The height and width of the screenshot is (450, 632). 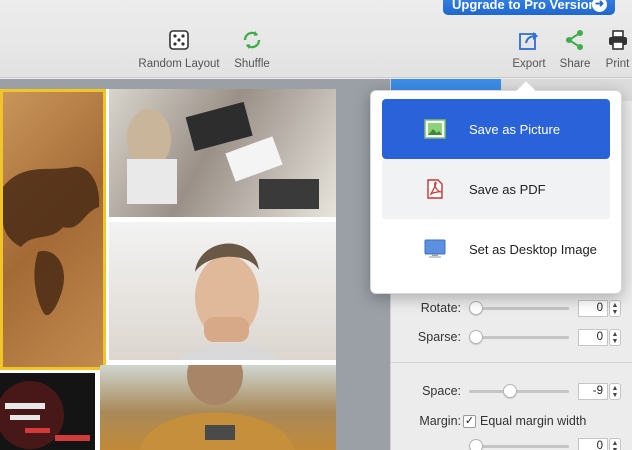 What do you see at coordinates (476, 444) in the screenshot?
I see `margin-slider-knob` at bounding box center [476, 444].